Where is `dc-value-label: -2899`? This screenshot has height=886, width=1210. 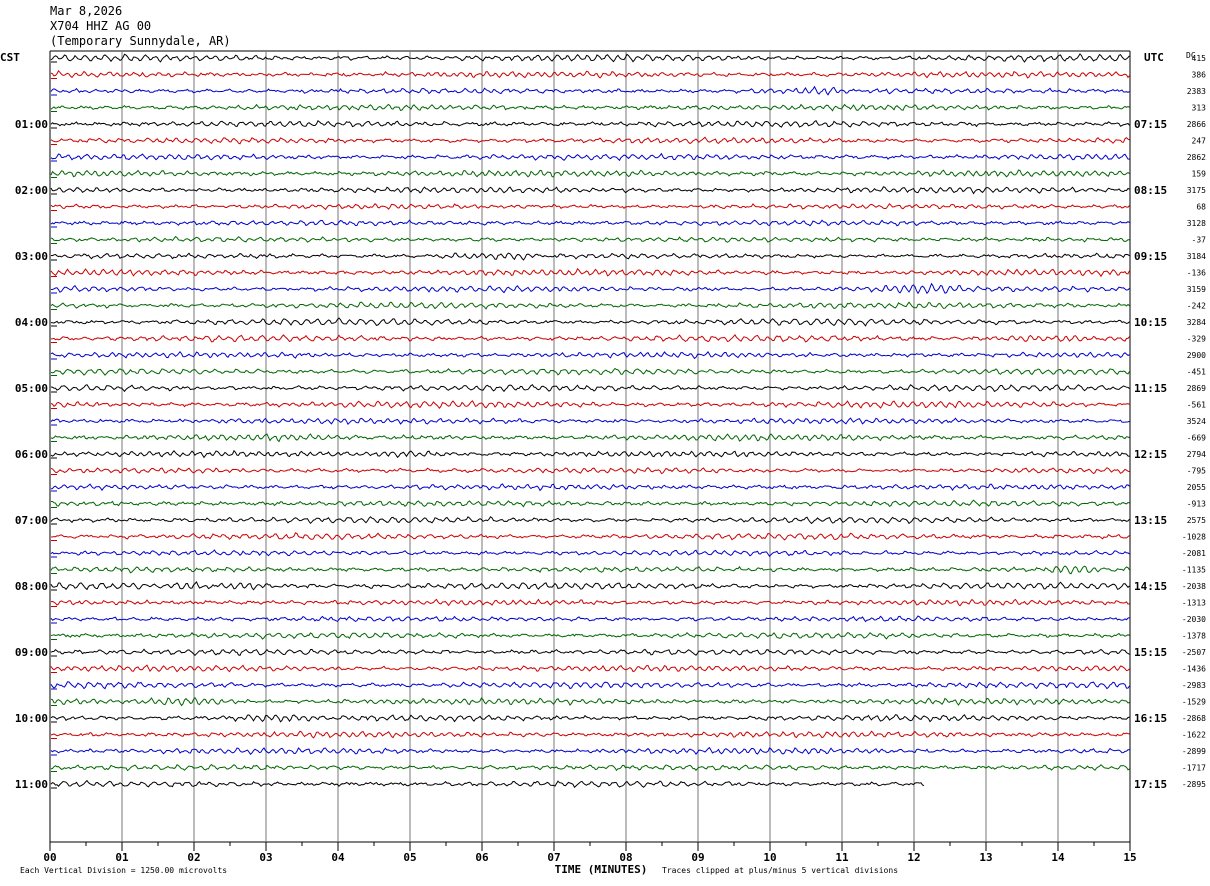 dc-value-label: -2899 is located at coordinates (1194, 751).